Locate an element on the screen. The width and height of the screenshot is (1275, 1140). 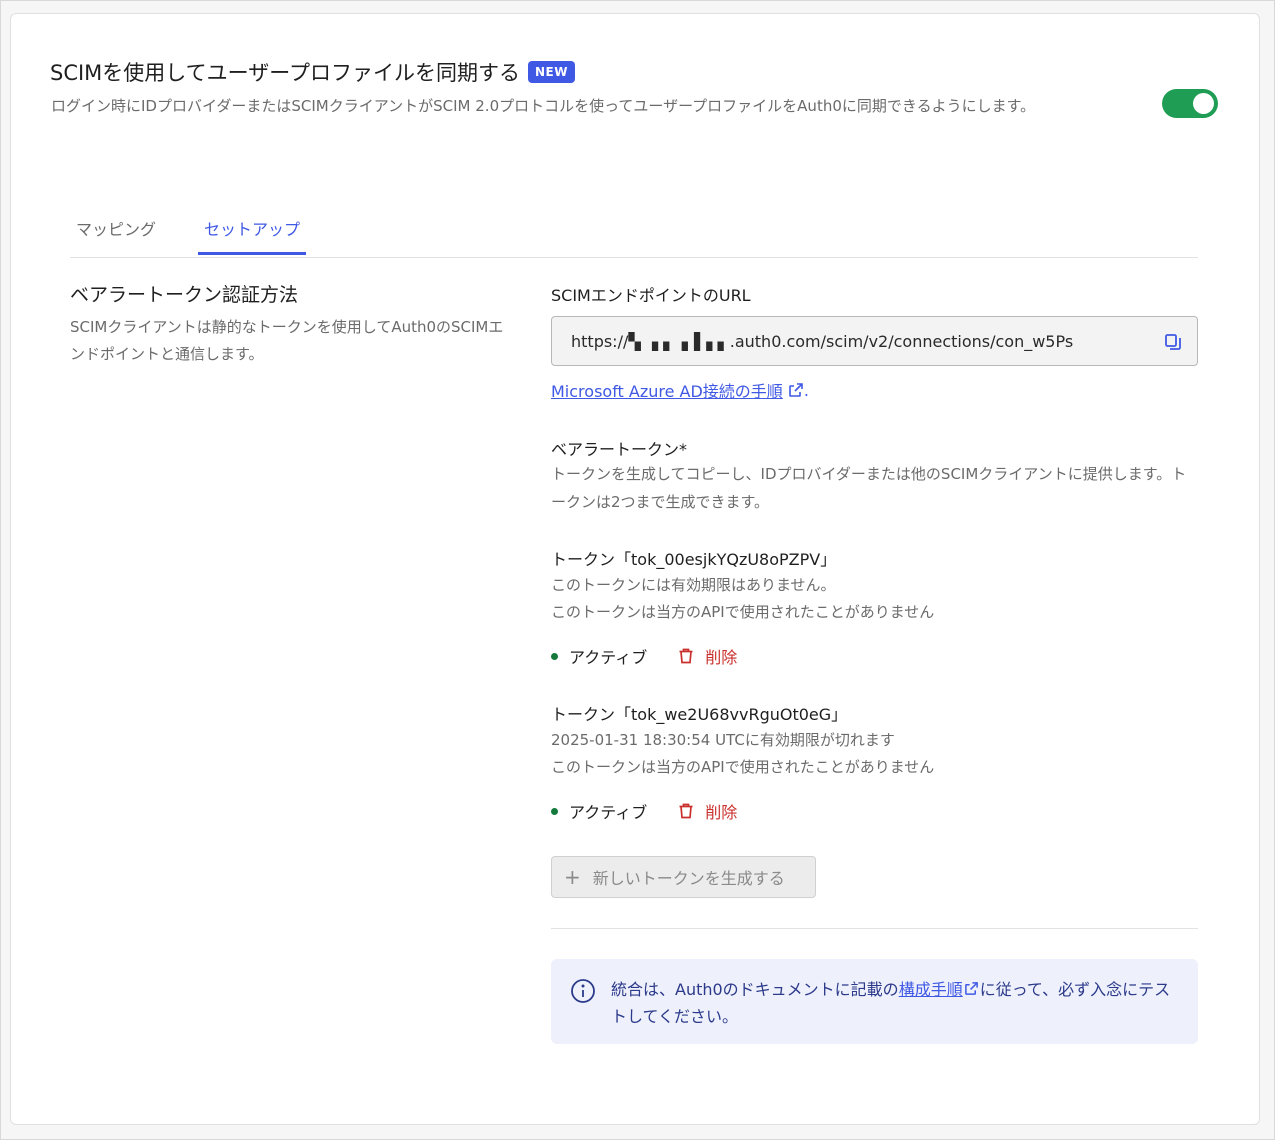
scim-sync-toggle is located at coordinates (1190, 103).